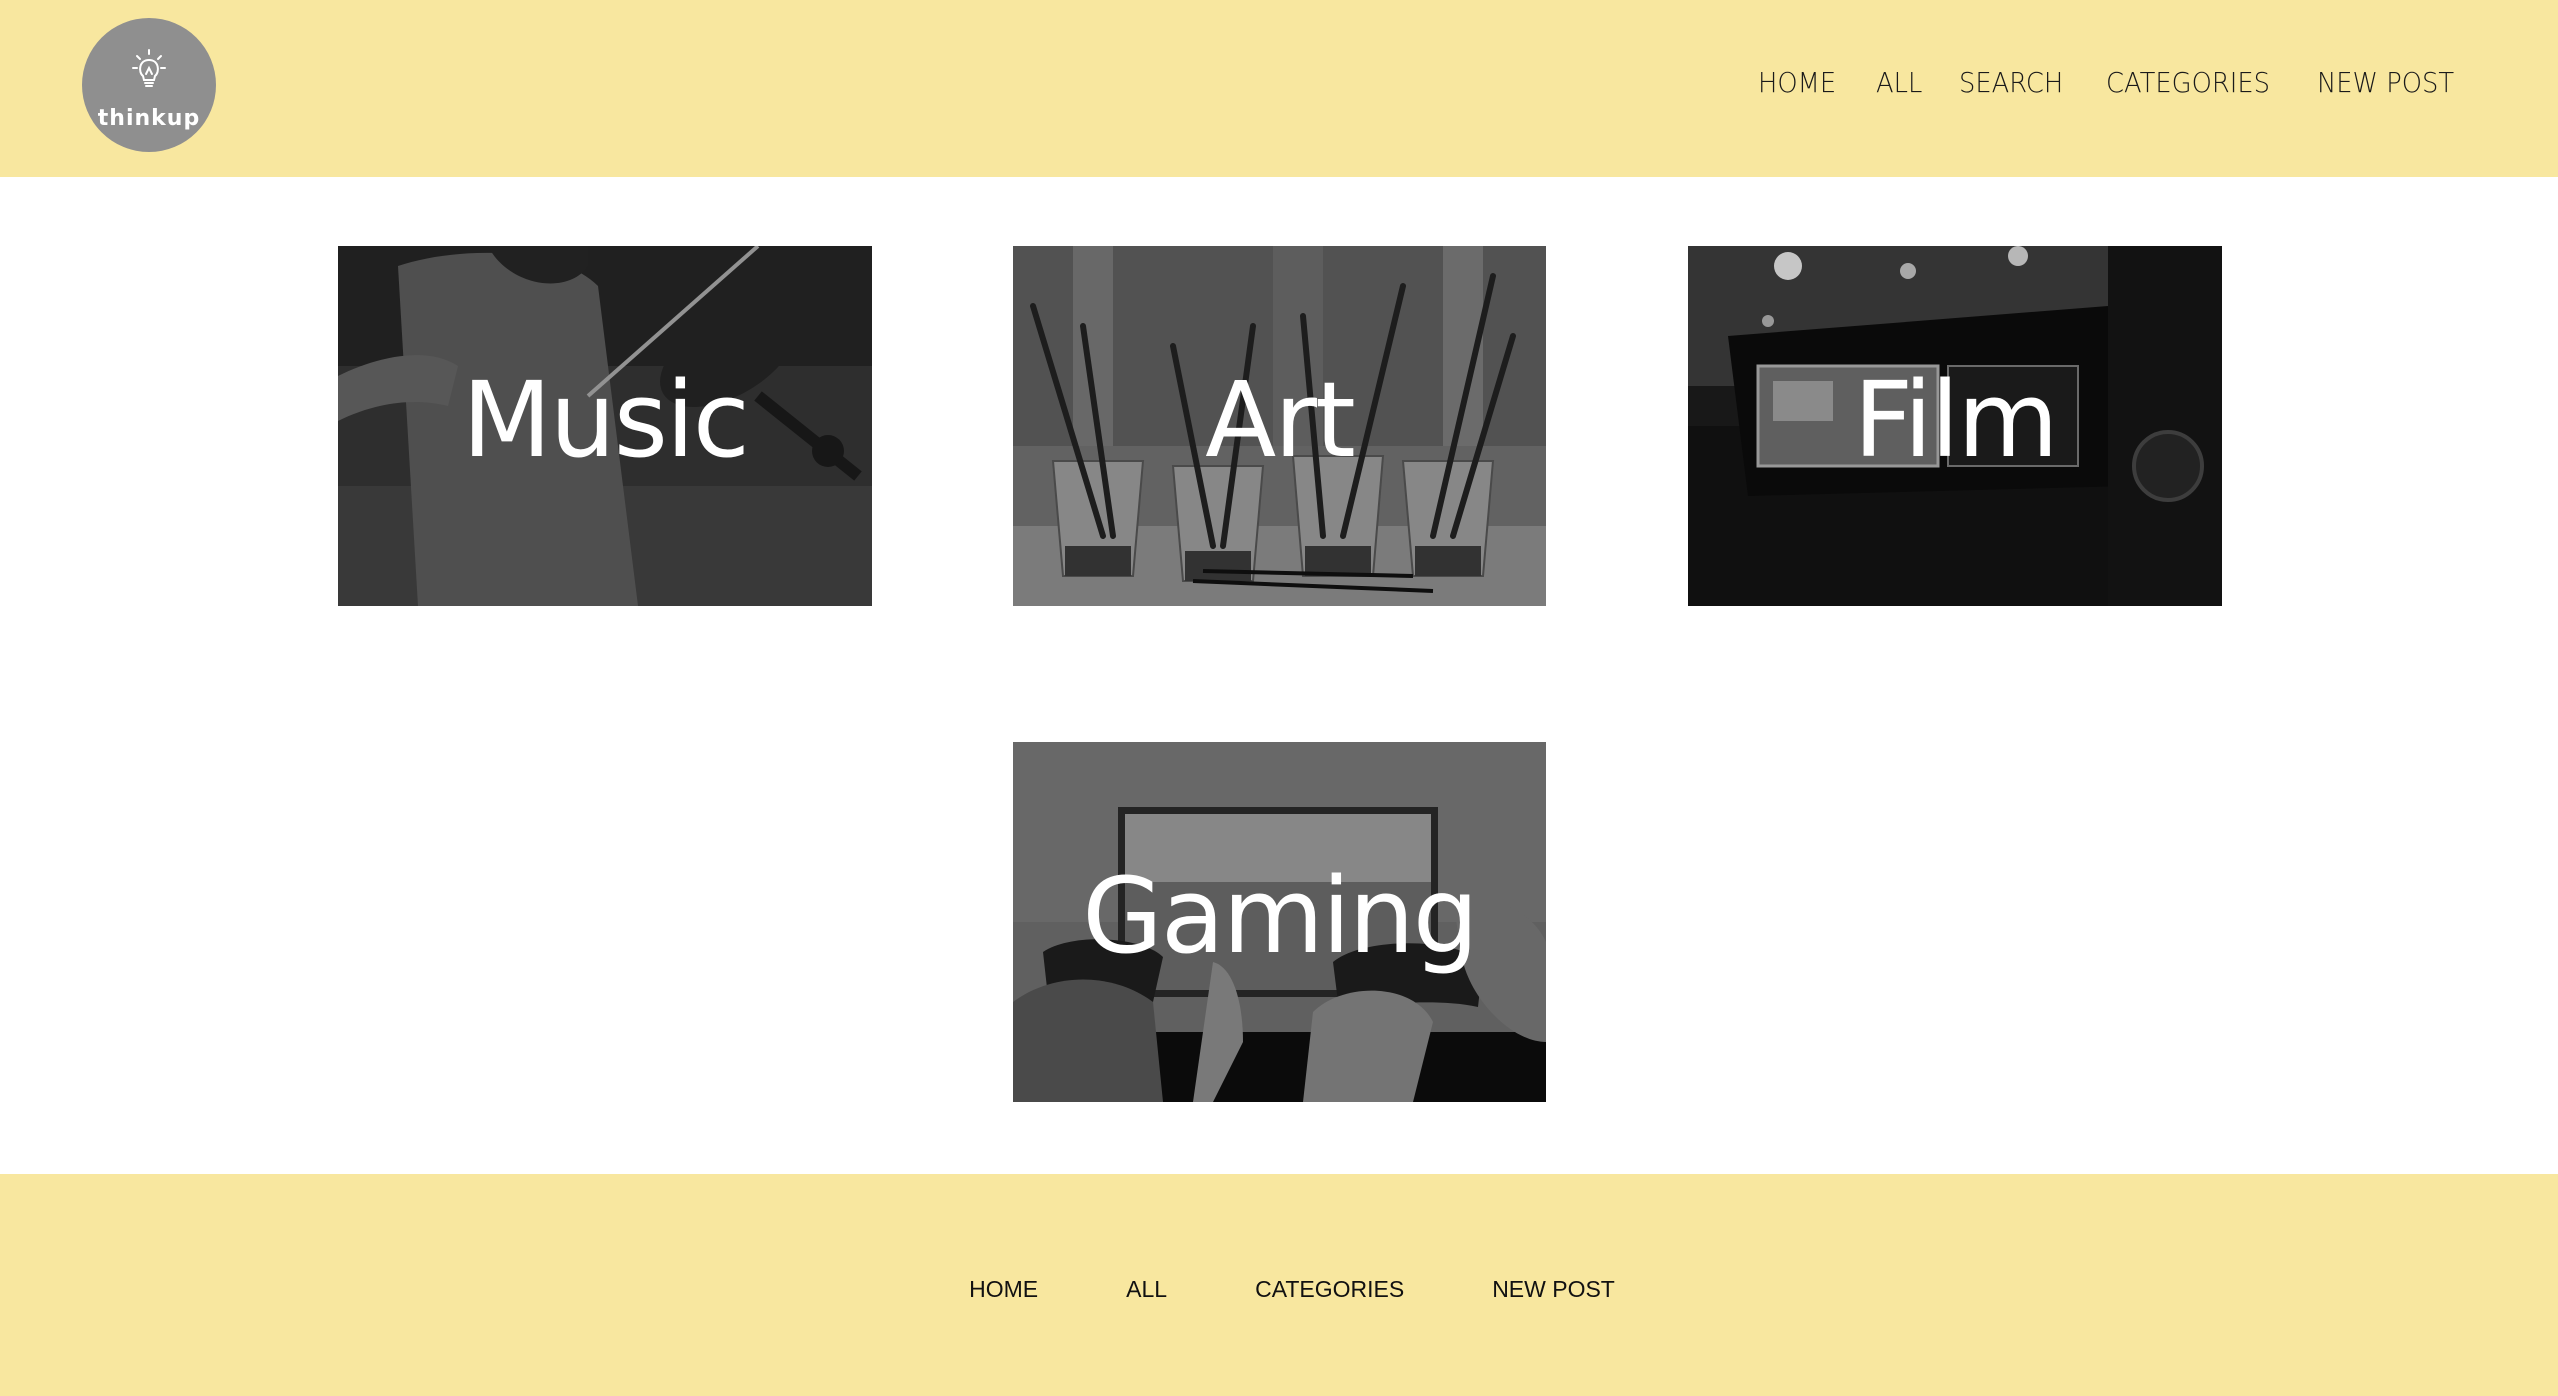 Image resolution: width=2558 pixels, height=1396 pixels. I want to click on thinkup-logo: thinkup, so click(149, 85).